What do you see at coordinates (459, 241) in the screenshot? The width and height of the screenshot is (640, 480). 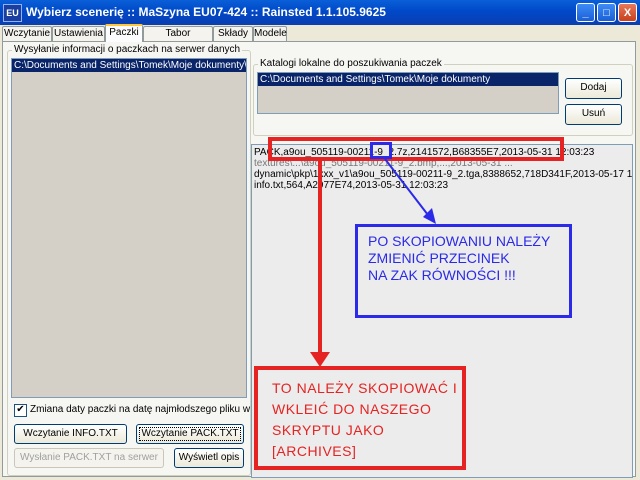 I see `blue-note-line: PO SKOPIOWANIU NALEŻY` at bounding box center [459, 241].